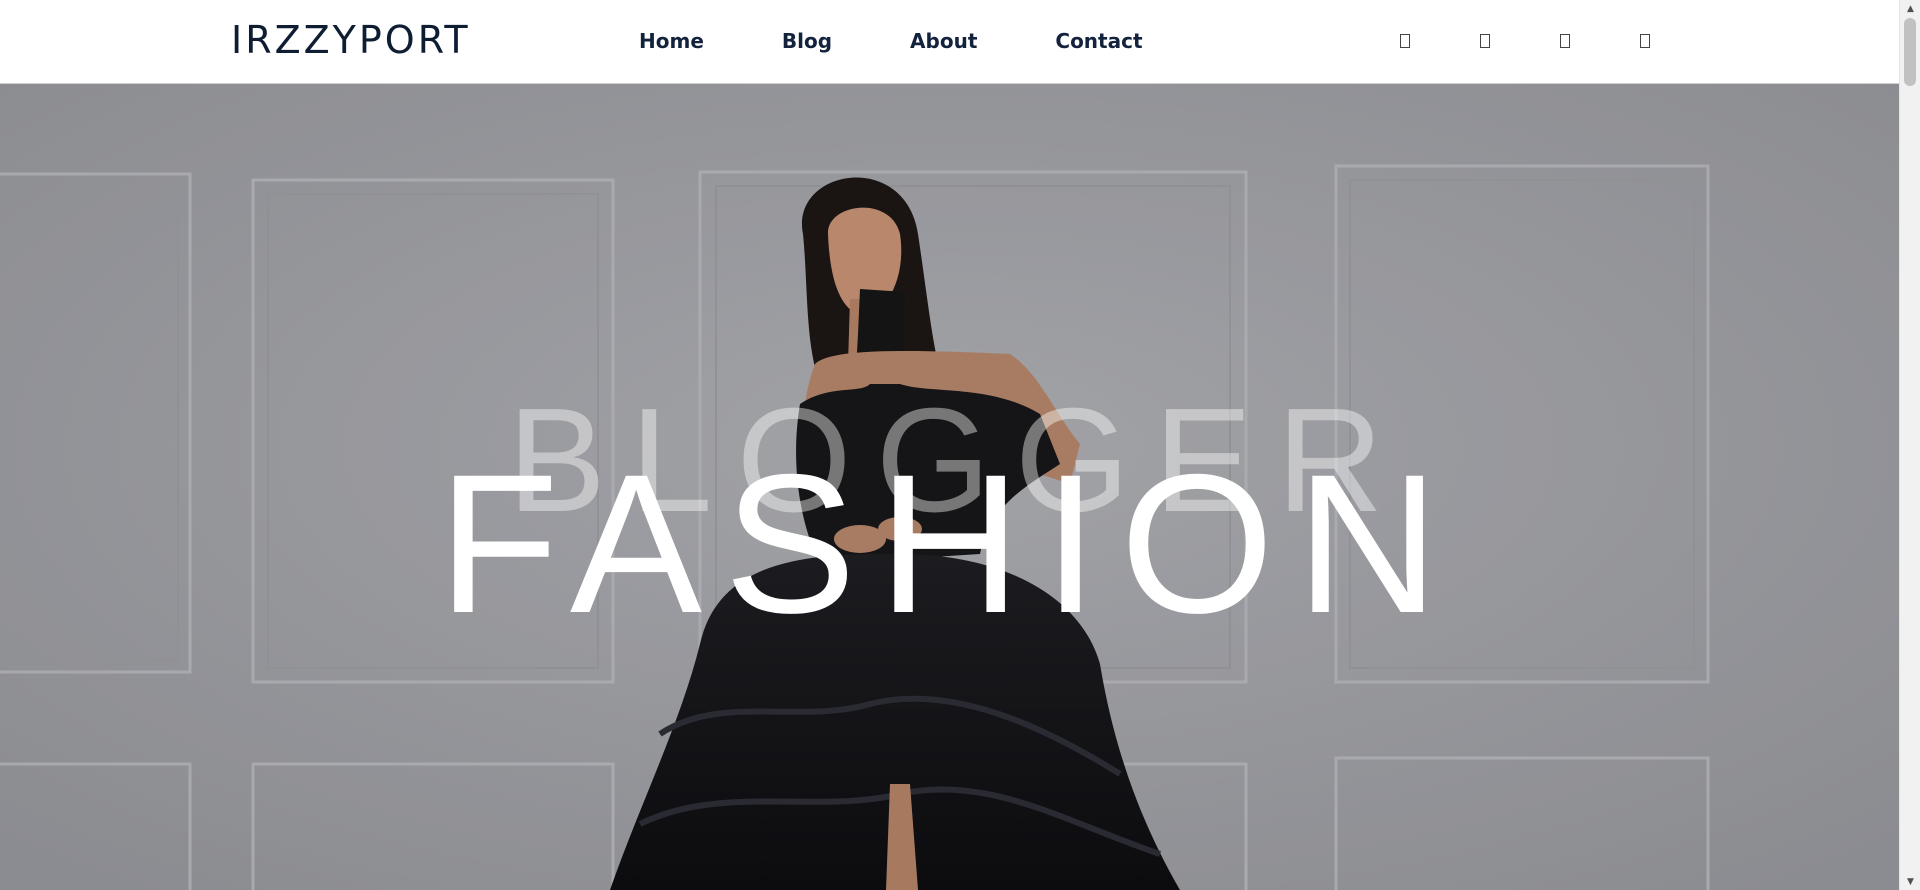  I want to click on scroll-down-arrow-icon: ▼, so click(1910, 881).